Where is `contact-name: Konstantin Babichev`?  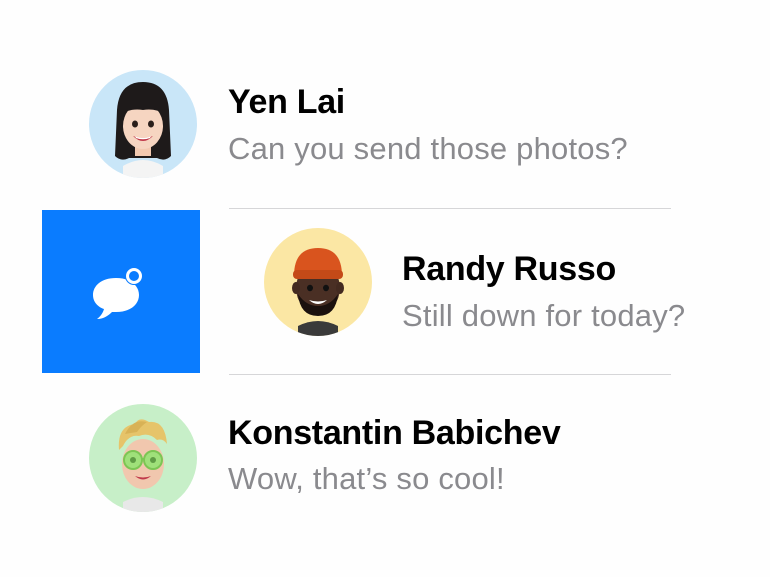 contact-name: Konstantin Babichev is located at coordinates (394, 433).